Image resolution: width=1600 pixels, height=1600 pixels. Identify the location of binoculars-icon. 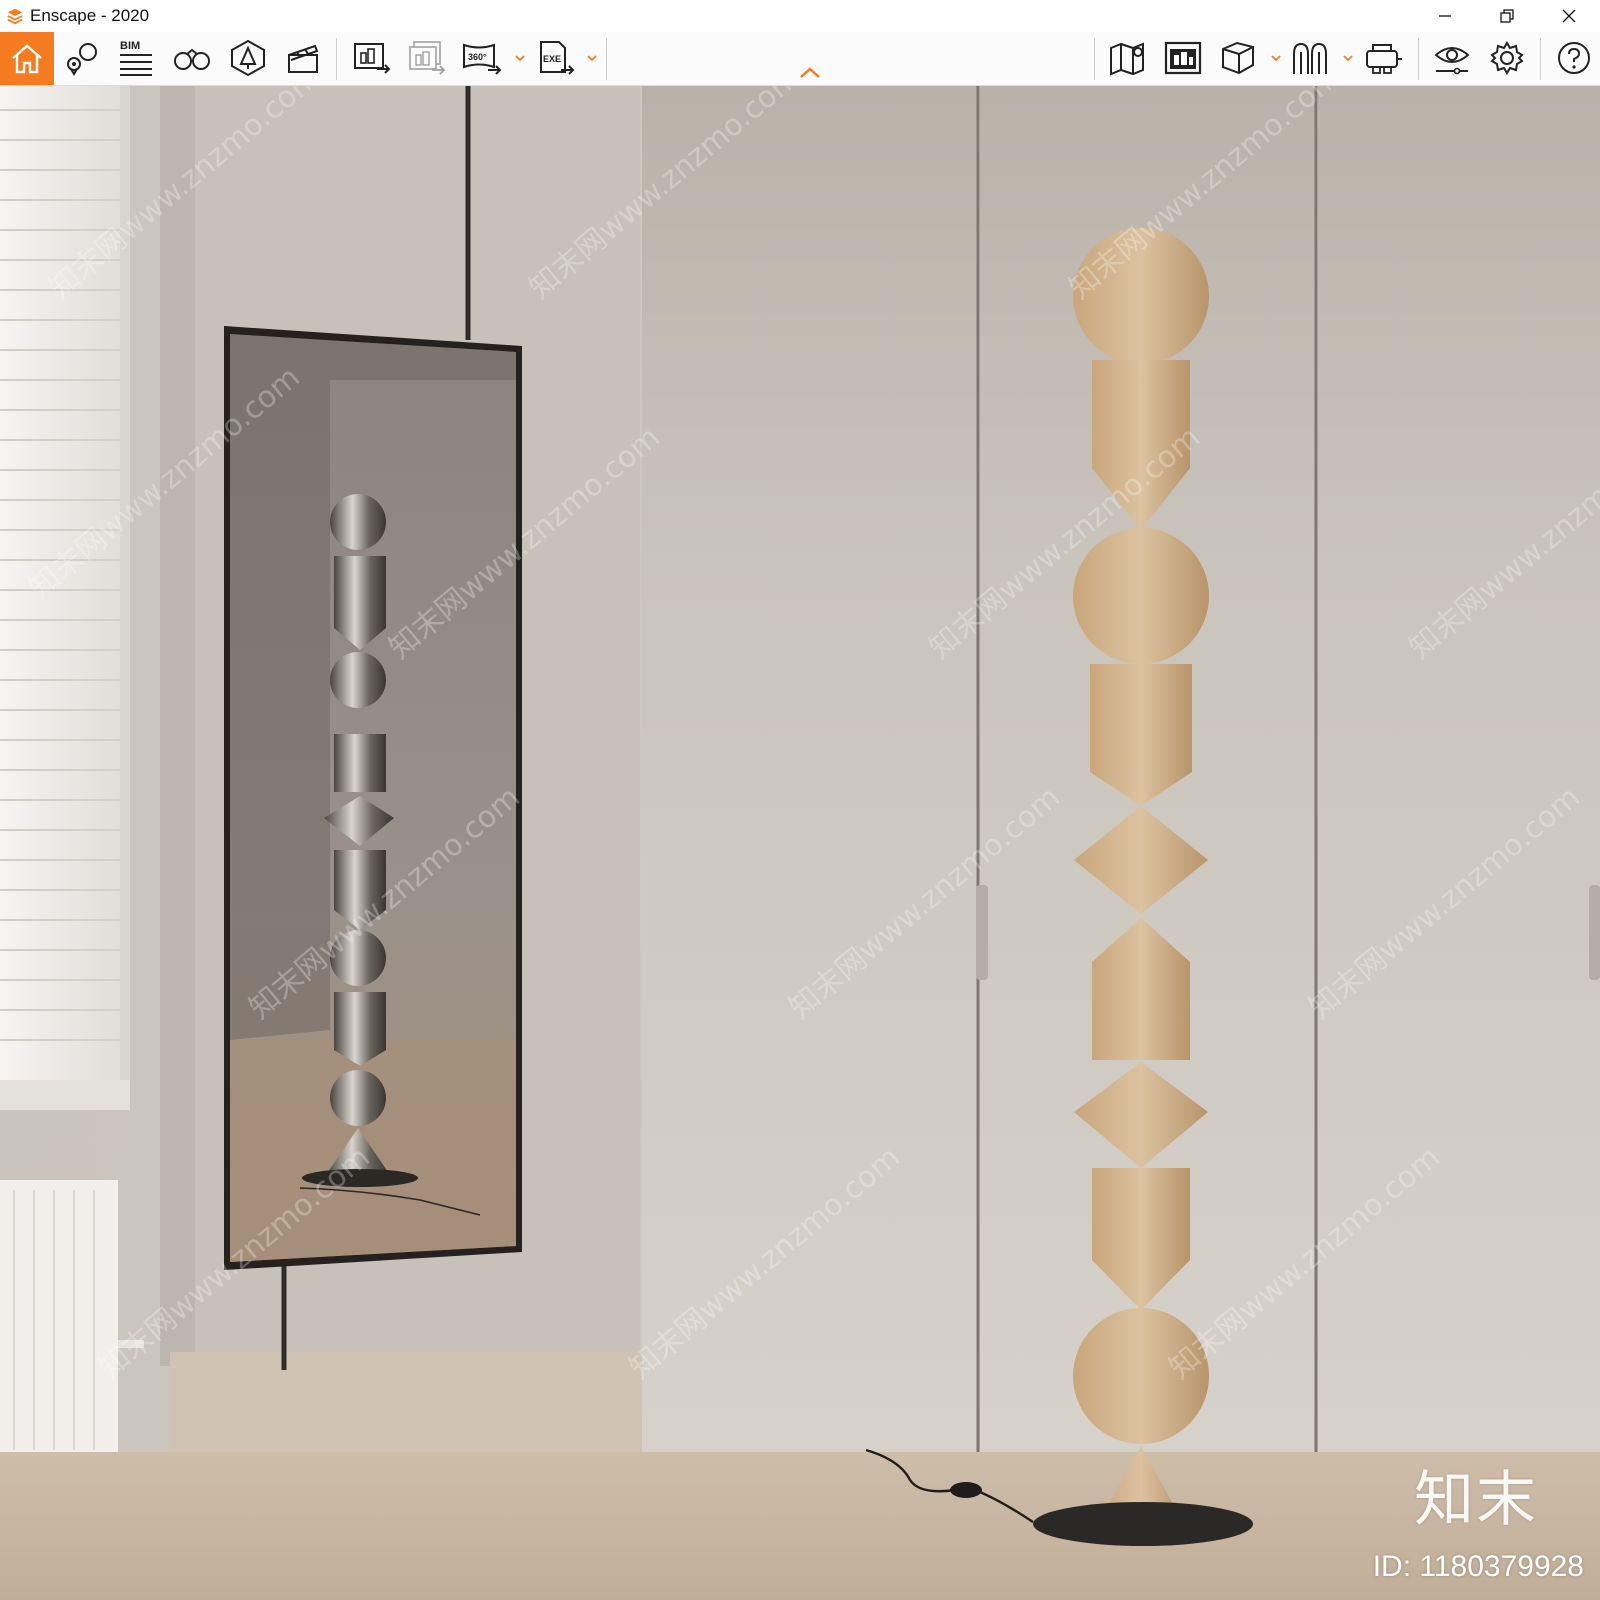
(192, 59).